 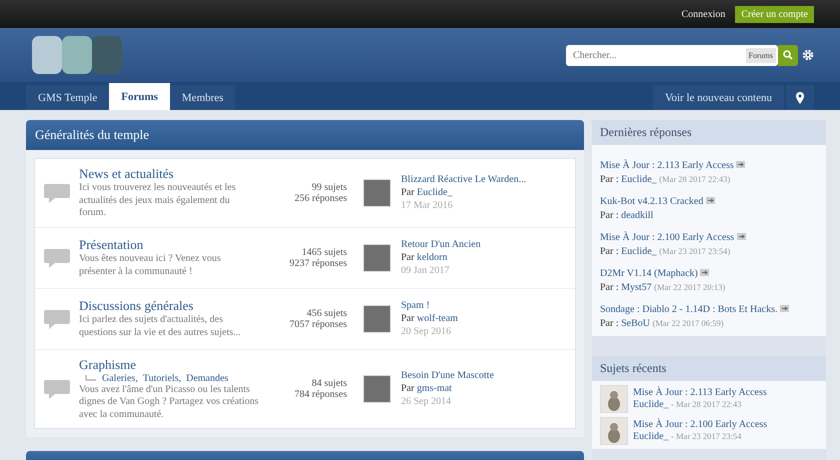 I want to click on forum-title-link: Présentation, so click(x=169, y=245).